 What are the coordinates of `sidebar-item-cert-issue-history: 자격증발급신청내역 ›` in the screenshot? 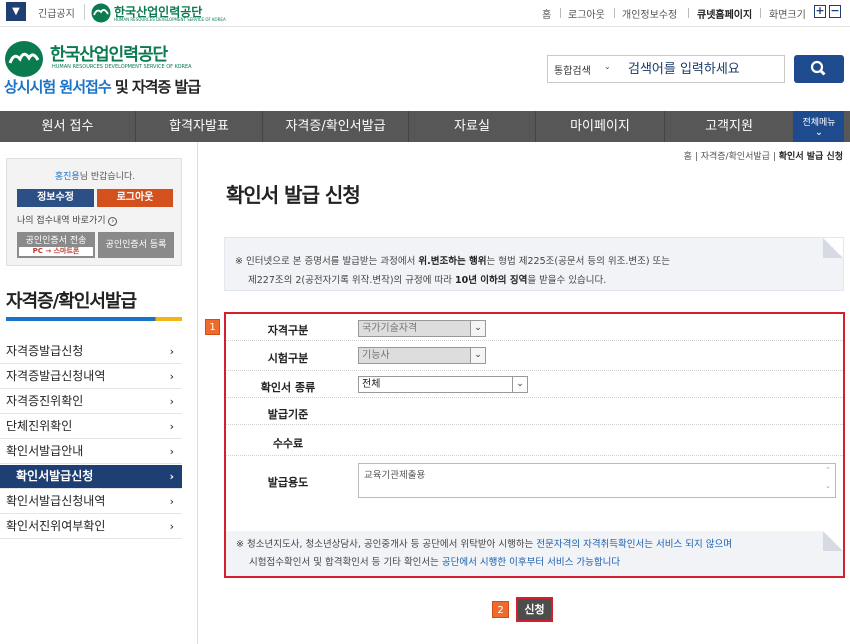 It's located at (91, 377).